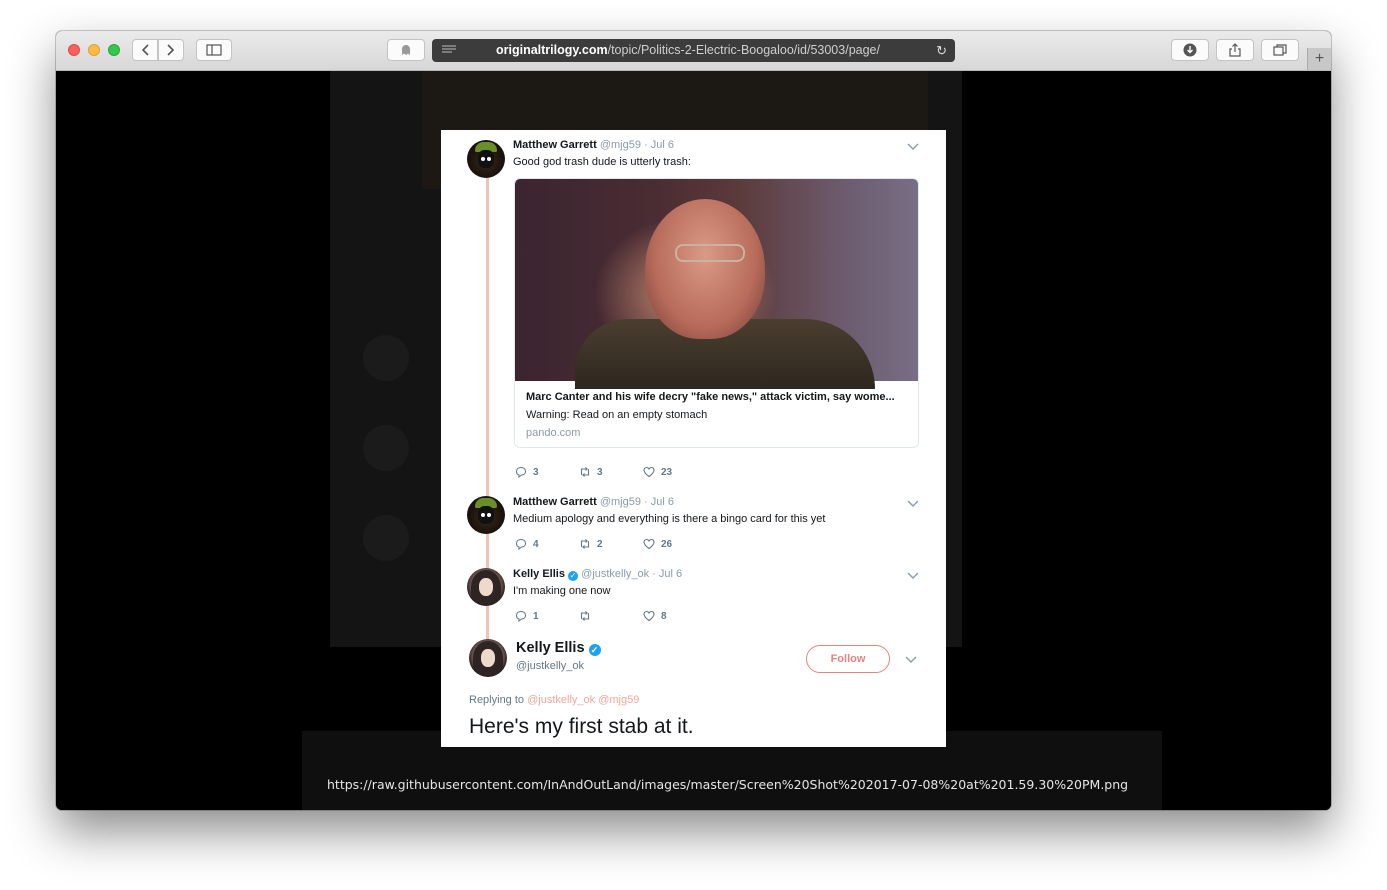  I want to click on retweet-count: 3, so click(600, 472).